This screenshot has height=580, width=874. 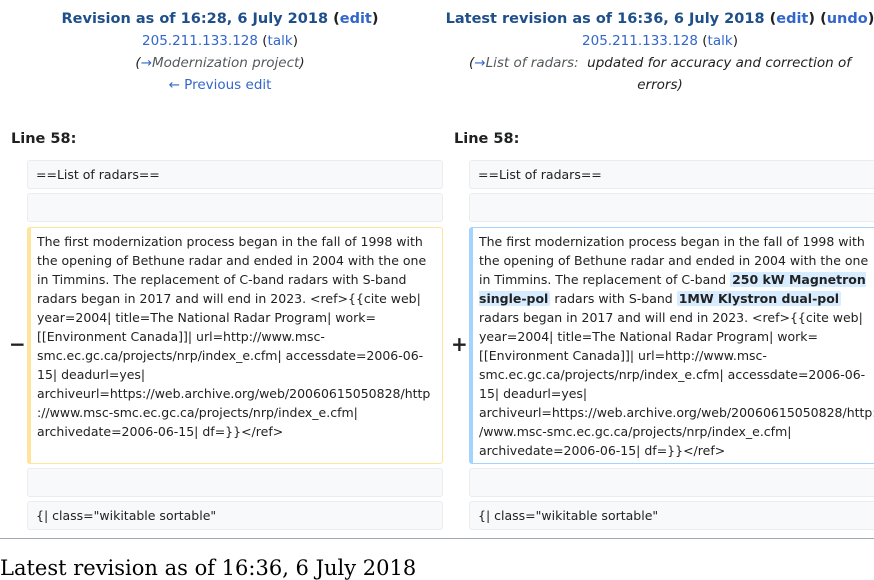 What do you see at coordinates (280, 41) in the screenshot?
I see `old-talk-link: talk` at bounding box center [280, 41].